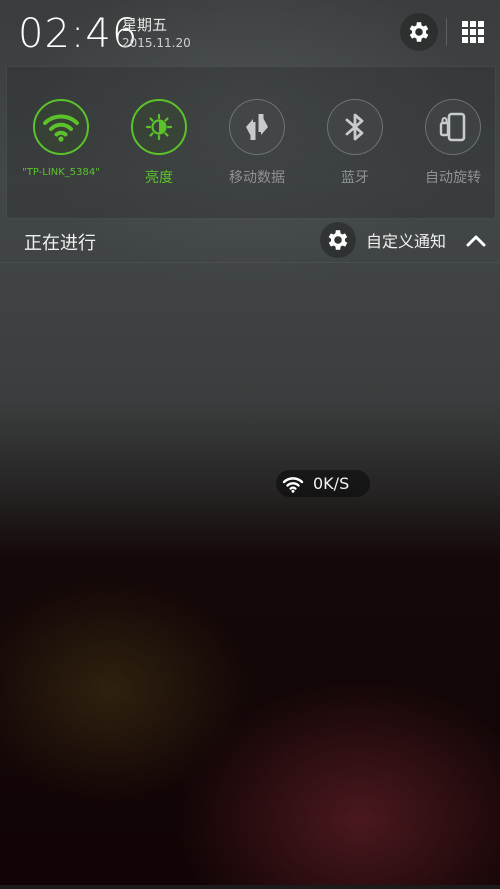 The width and height of the screenshot is (500, 889). I want to click on network-speed-value: 0K/S, so click(331, 483).